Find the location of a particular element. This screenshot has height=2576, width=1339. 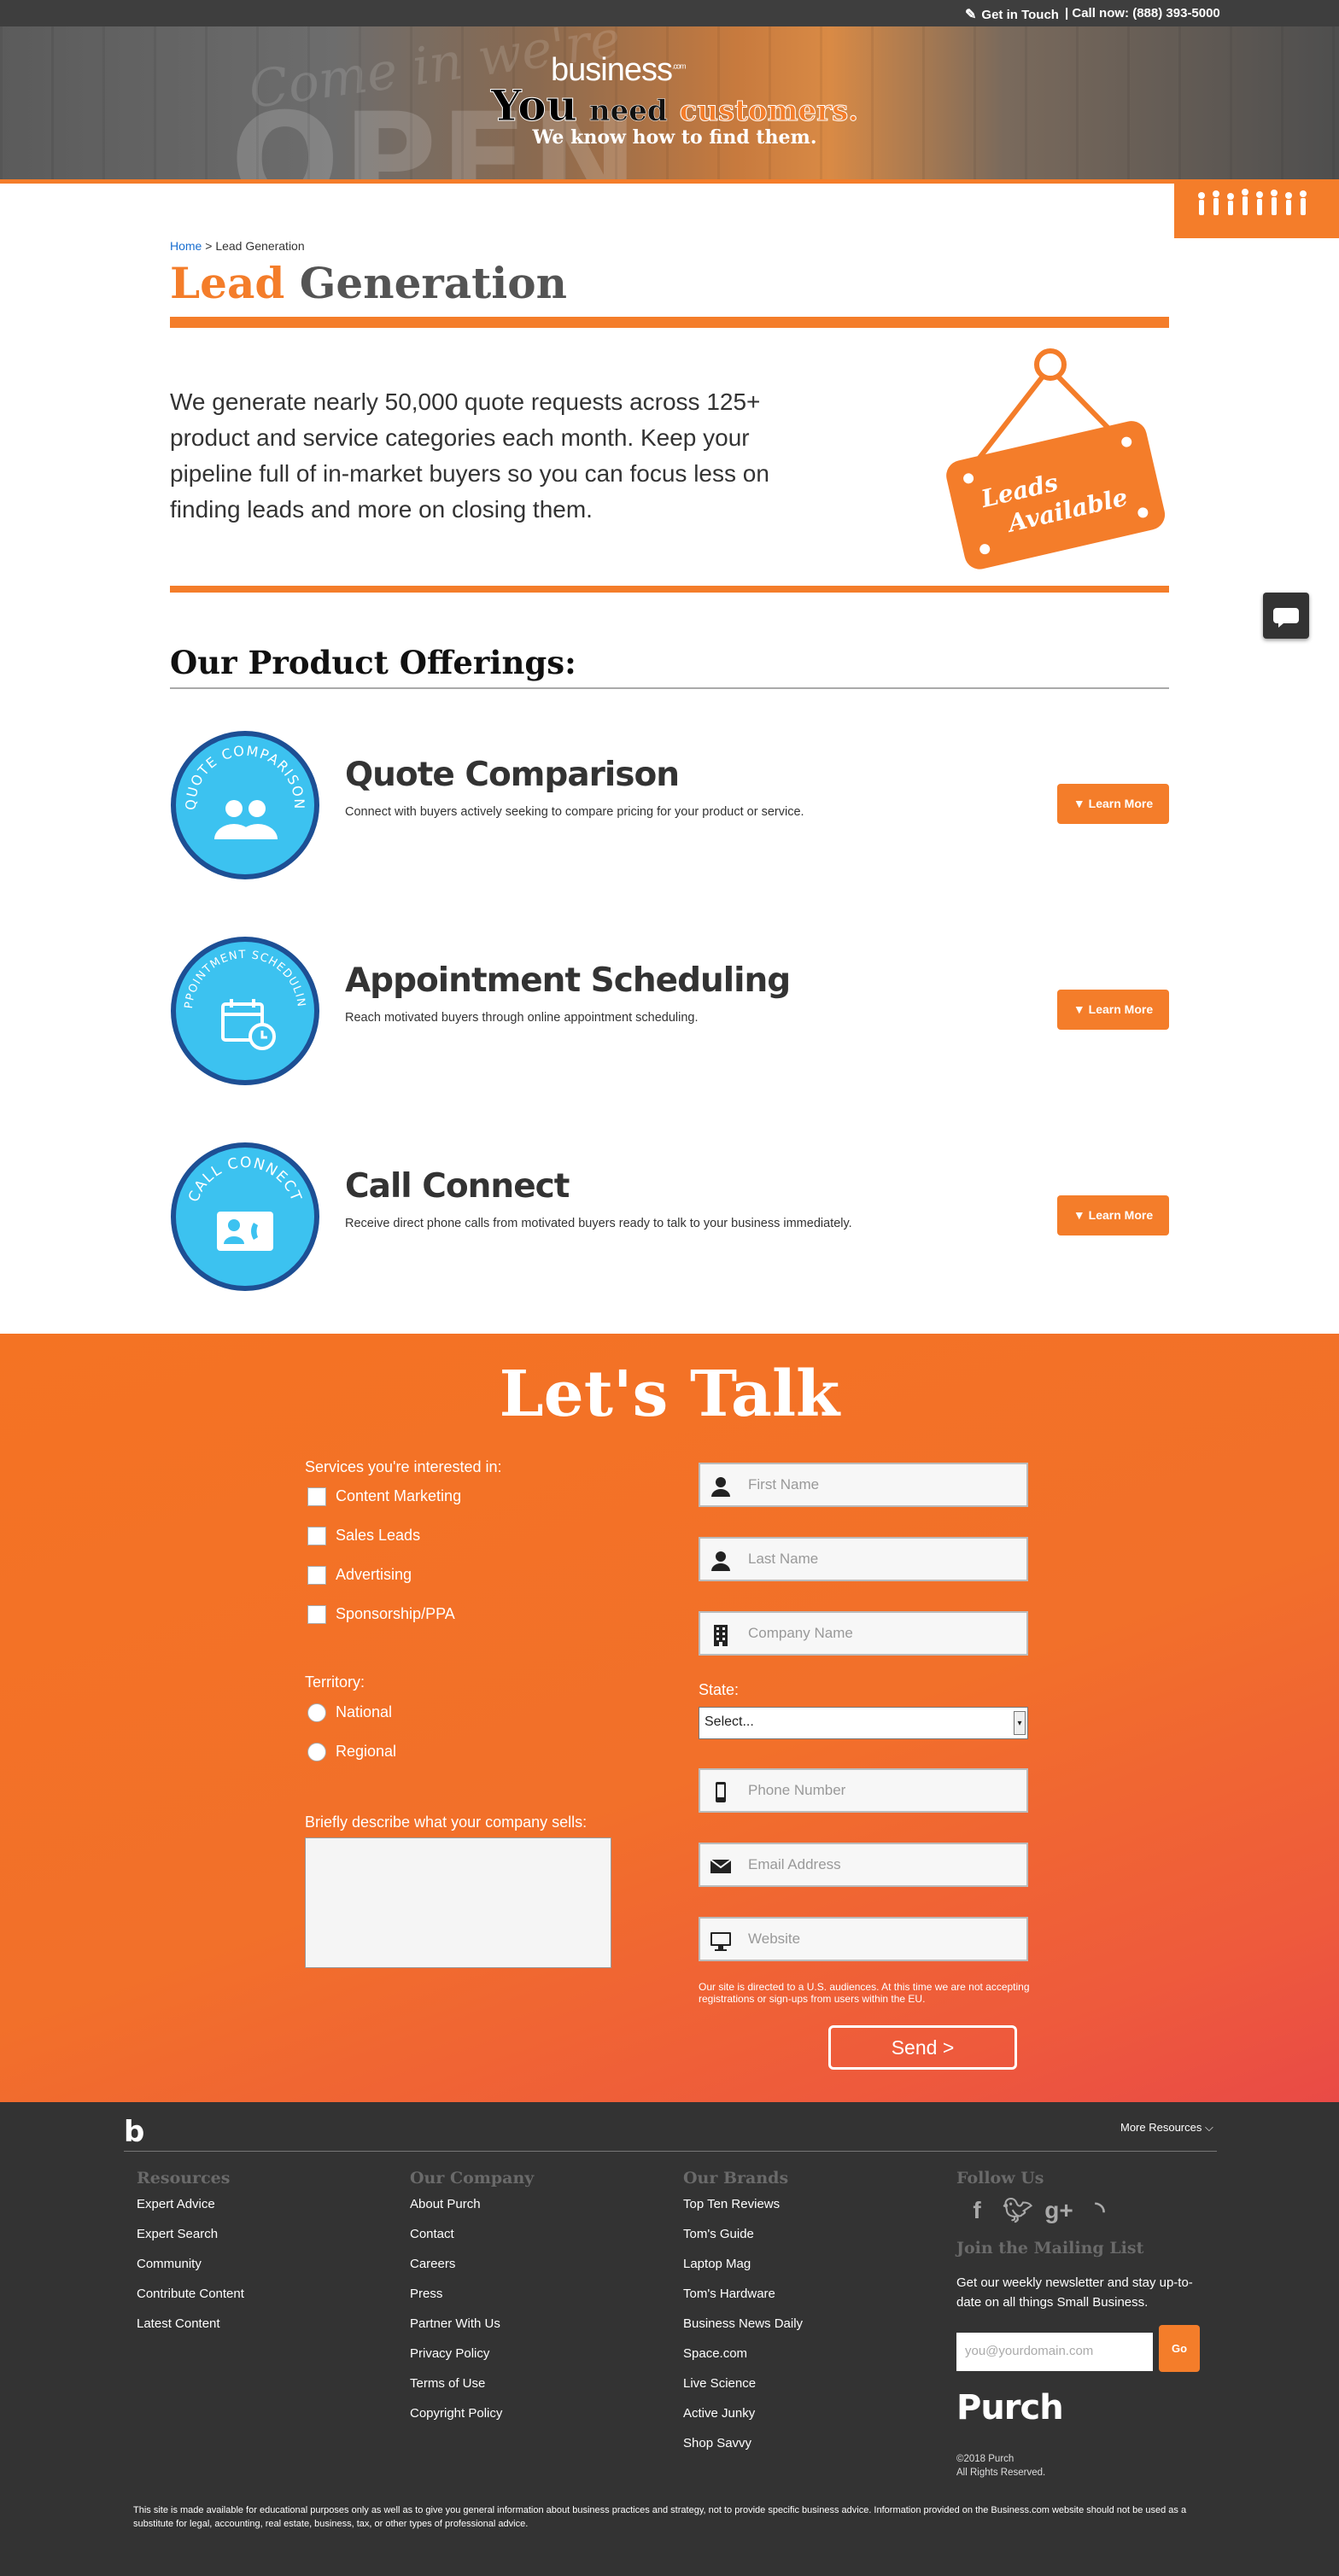

monitor-icon is located at coordinates (720, 1942).